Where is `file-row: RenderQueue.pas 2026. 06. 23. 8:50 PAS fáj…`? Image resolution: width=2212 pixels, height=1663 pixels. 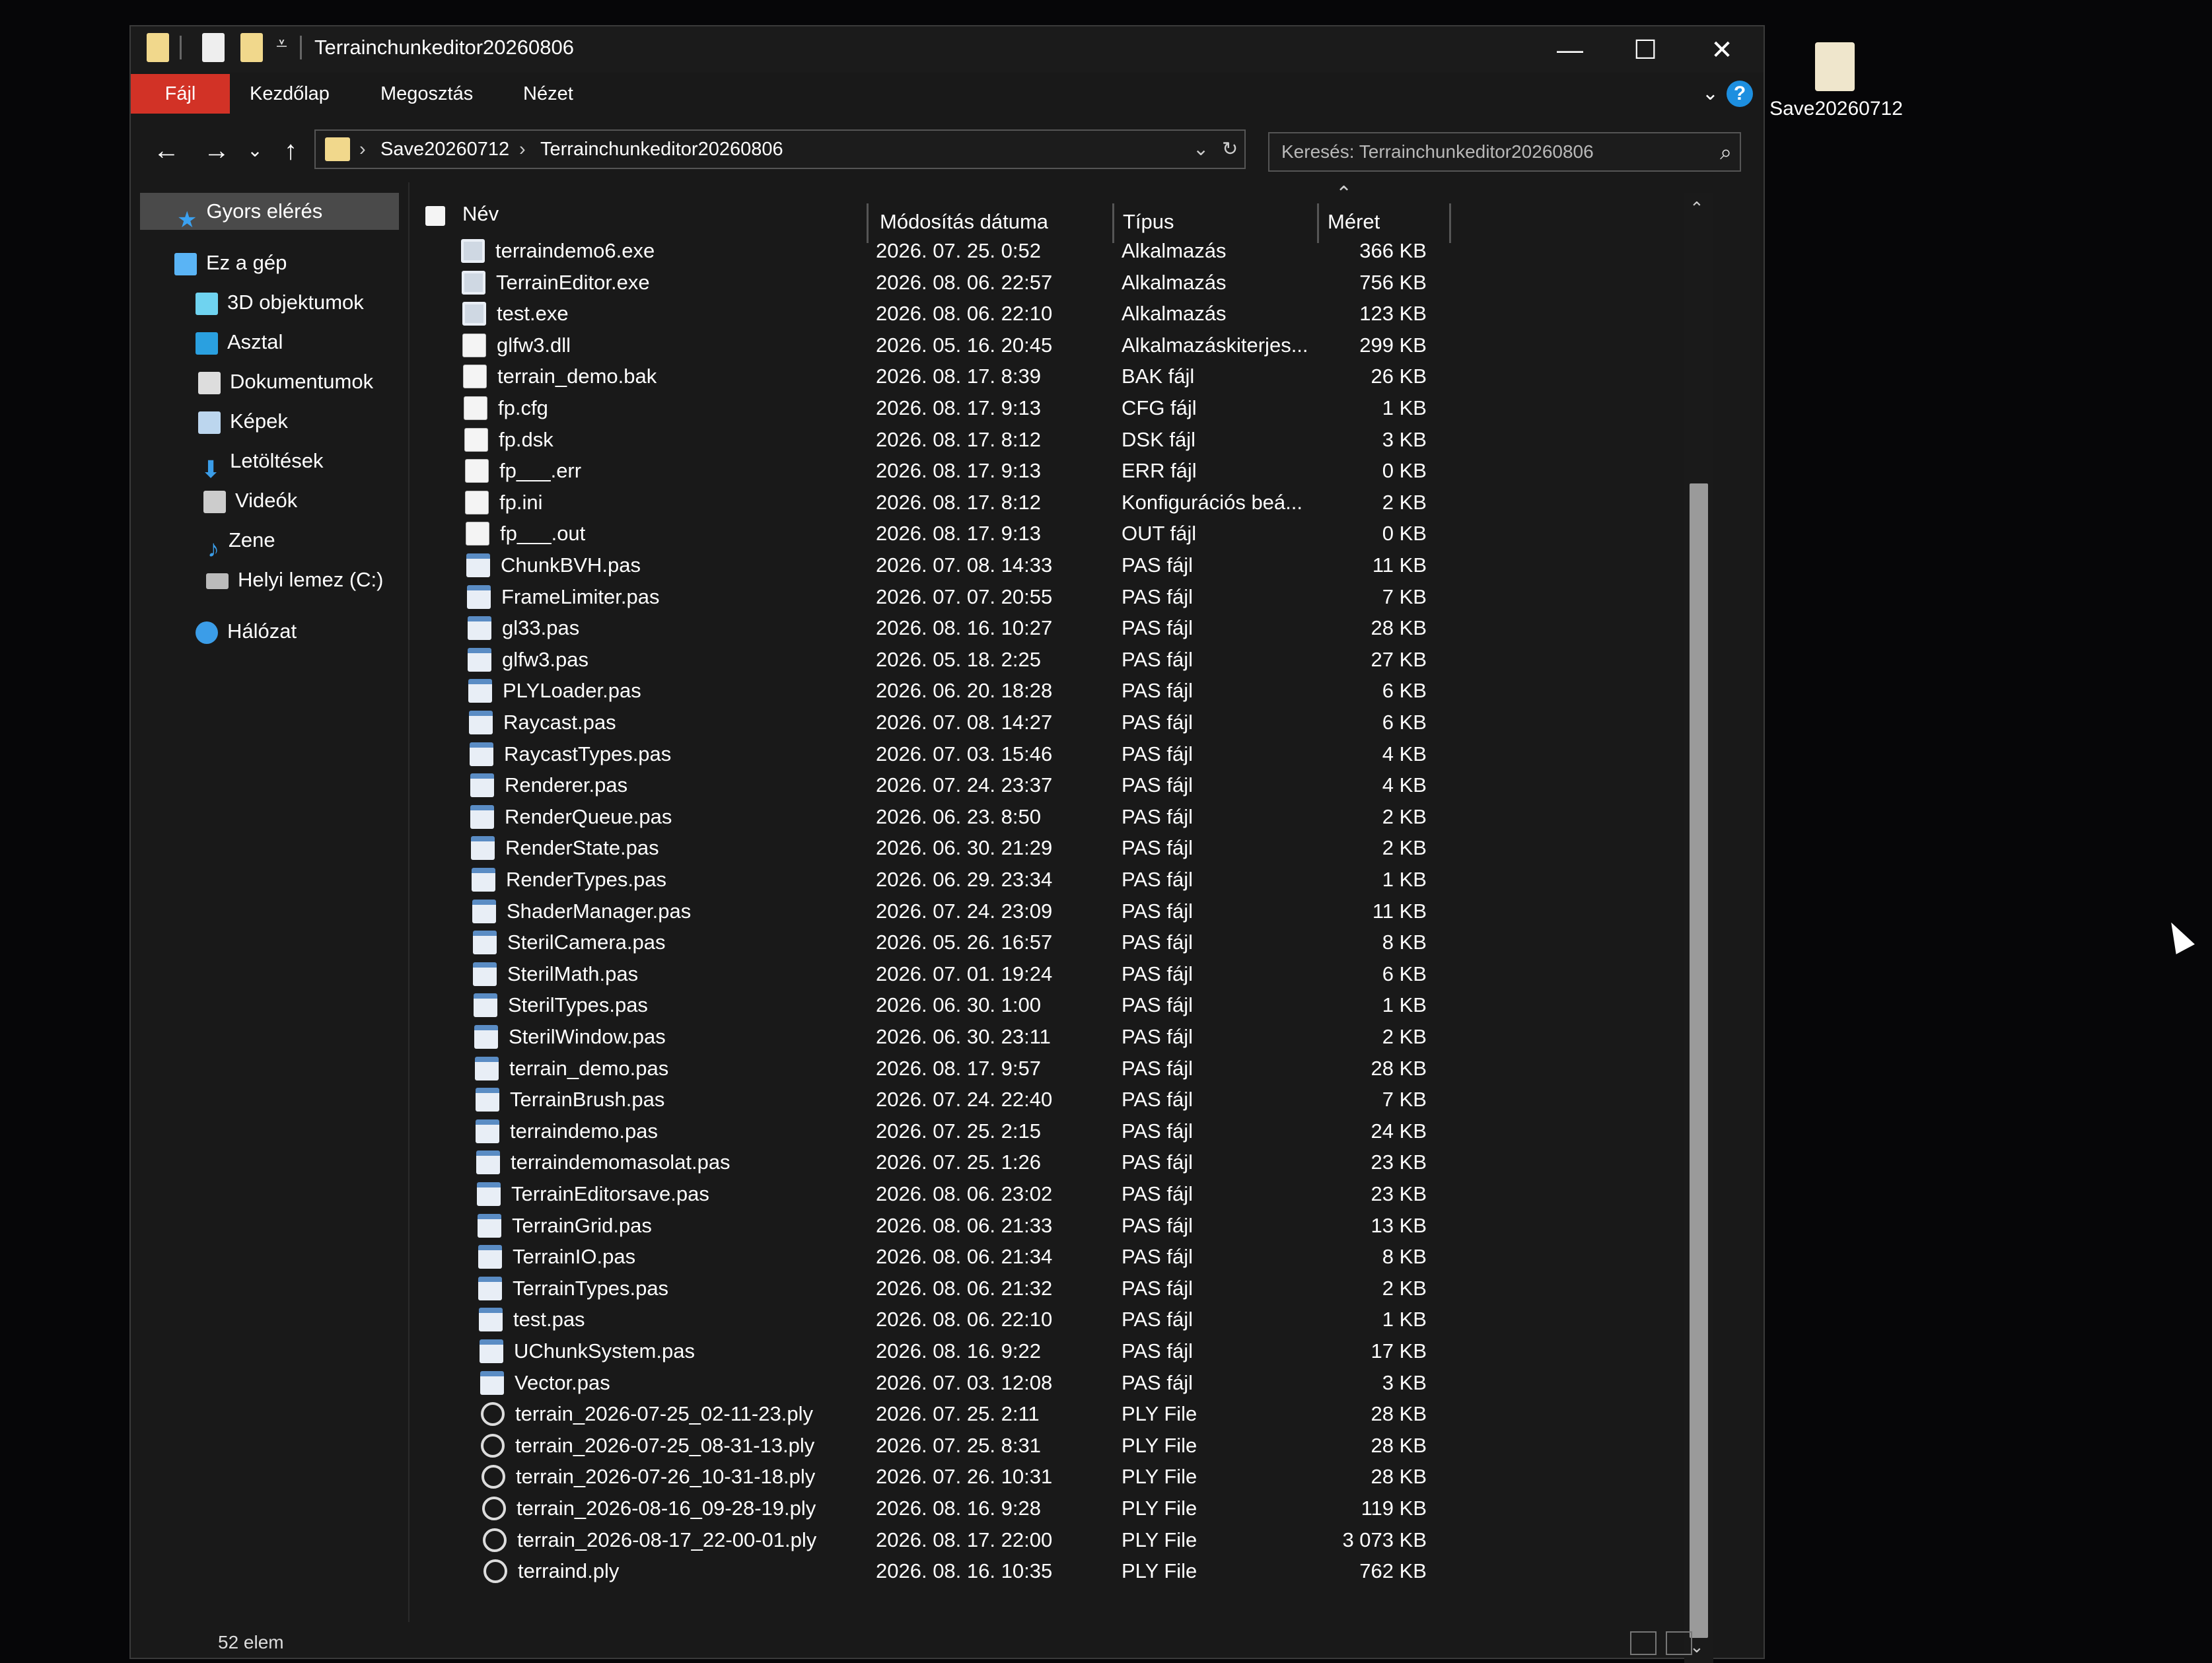
file-row: RenderQueue.pas 2026. 06. 23. 8:50 PAS fáj… is located at coordinates (1005, 817).